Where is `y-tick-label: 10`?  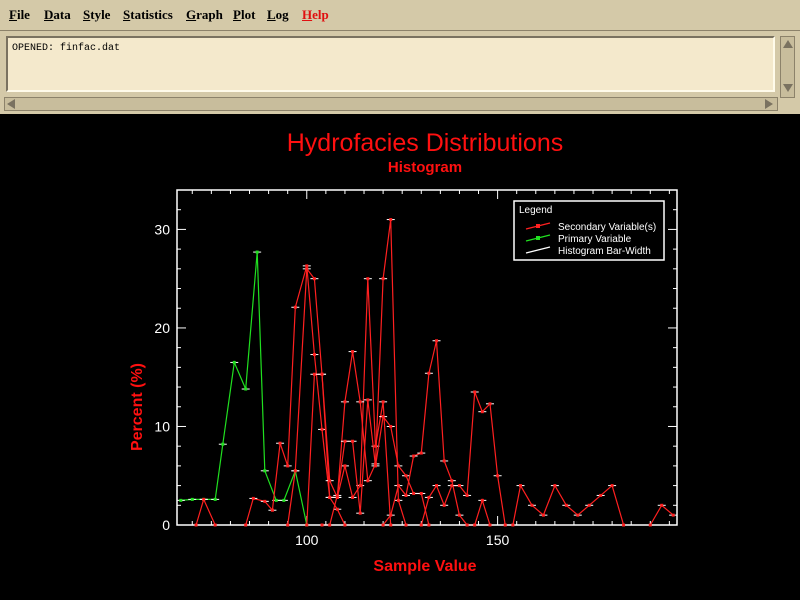 y-tick-label: 10 is located at coordinates (162, 426).